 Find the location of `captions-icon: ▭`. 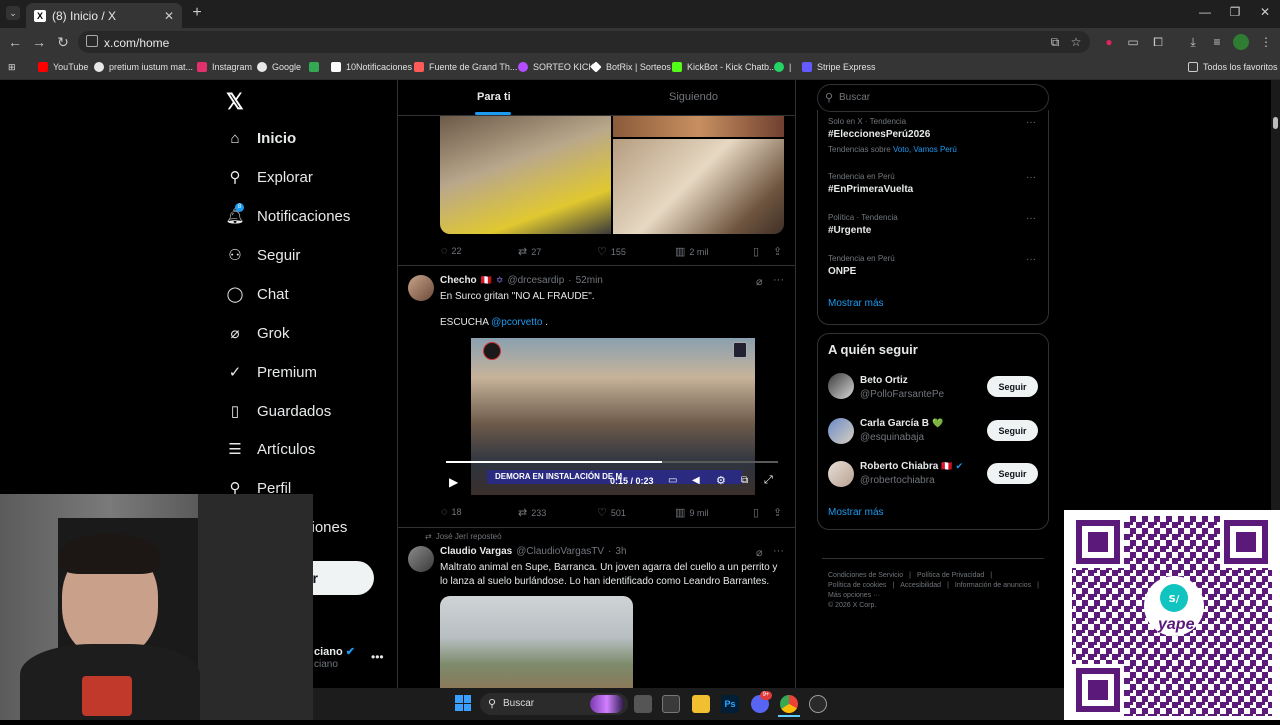

captions-icon: ▭ is located at coordinates (672, 480).